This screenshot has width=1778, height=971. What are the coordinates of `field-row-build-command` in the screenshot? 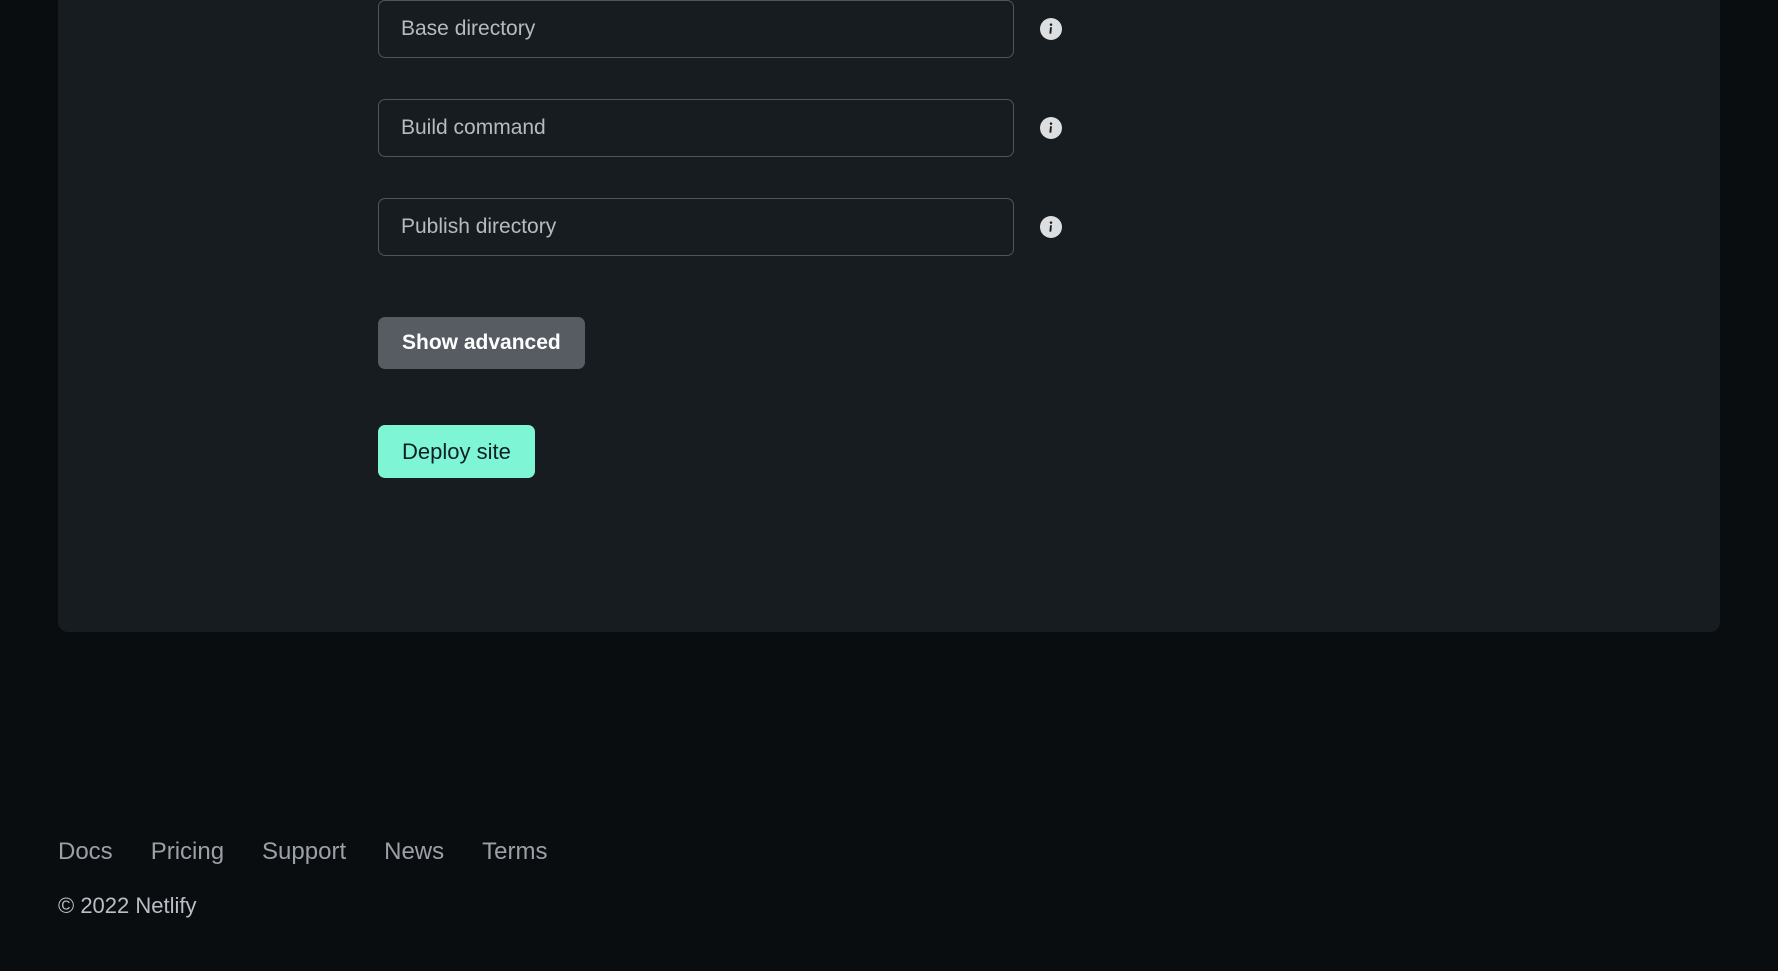 It's located at (720, 128).